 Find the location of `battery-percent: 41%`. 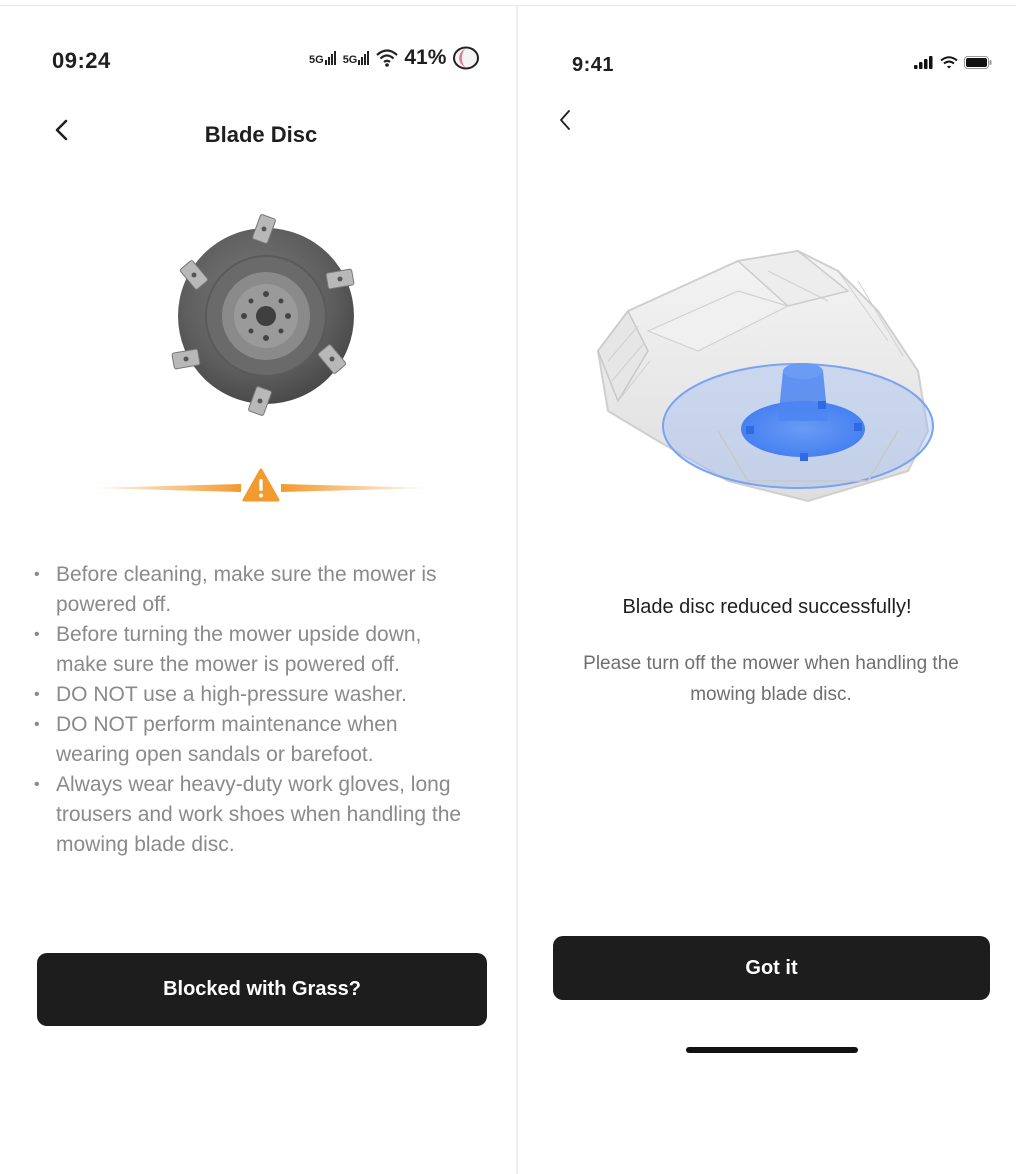

battery-percent: 41% is located at coordinates (425, 57).